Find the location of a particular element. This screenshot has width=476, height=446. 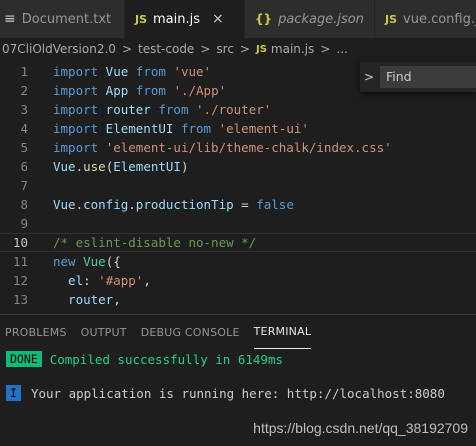

code-token: config is located at coordinates (106, 204).